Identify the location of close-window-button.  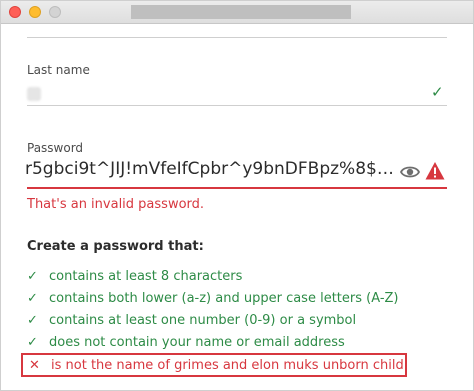
(15, 12).